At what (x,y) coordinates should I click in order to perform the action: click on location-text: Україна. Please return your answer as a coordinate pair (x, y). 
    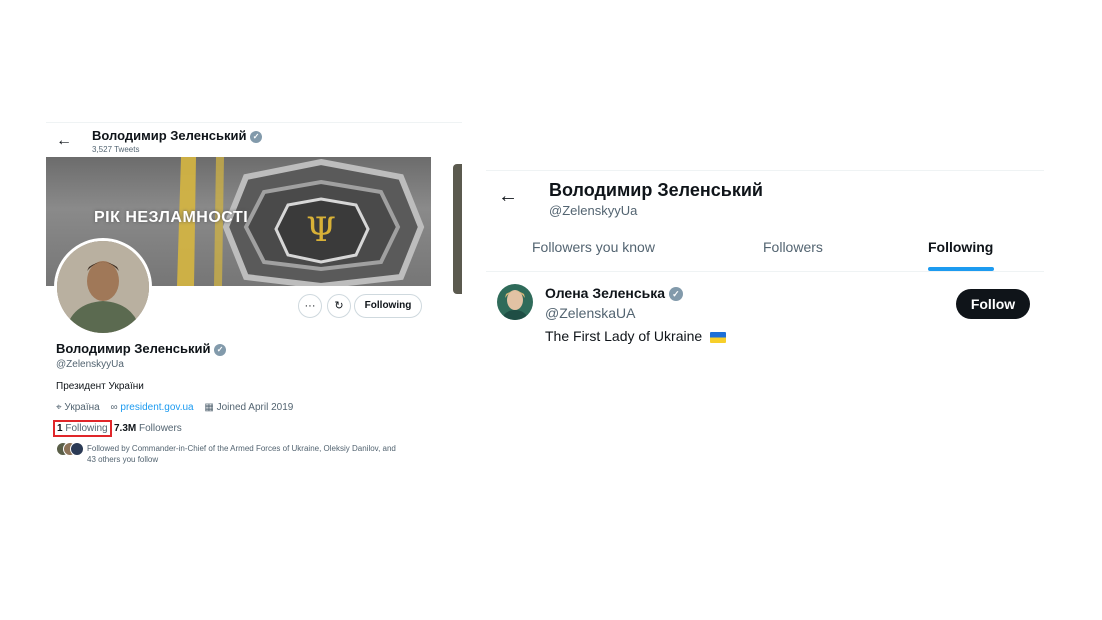
    Looking at the image, I should click on (82, 407).